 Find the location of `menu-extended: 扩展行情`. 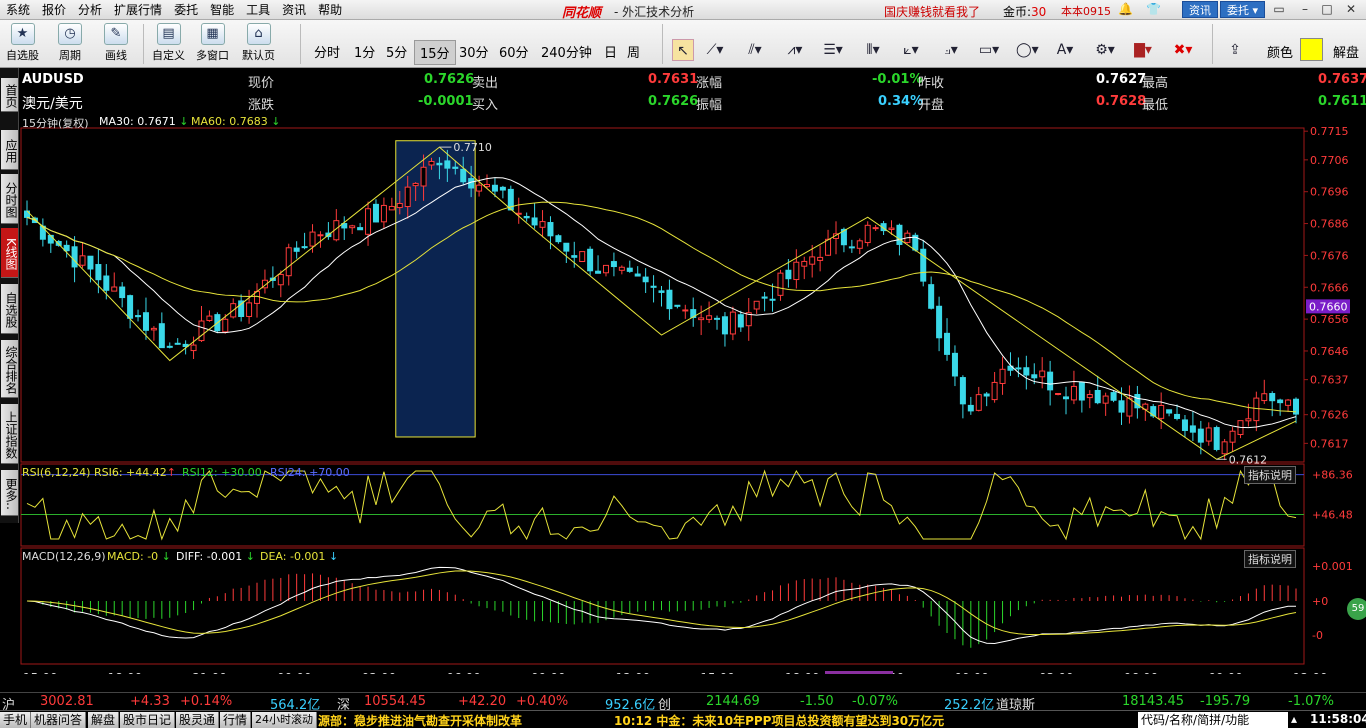

menu-extended: 扩展行情 is located at coordinates (138, 10).